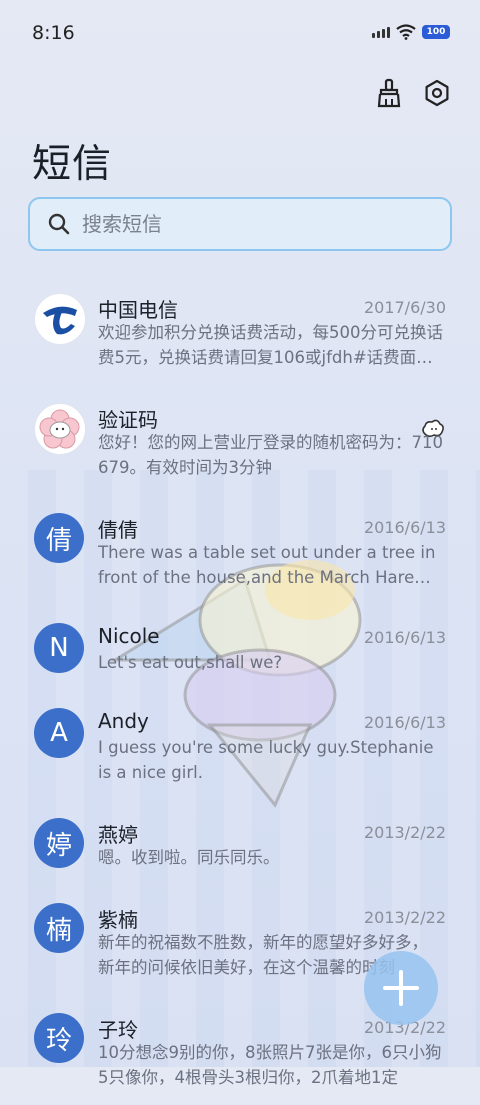 The image size is (480, 1105). Describe the element at coordinates (59, 733) in the screenshot. I see `contact-avatar: A` at that location.